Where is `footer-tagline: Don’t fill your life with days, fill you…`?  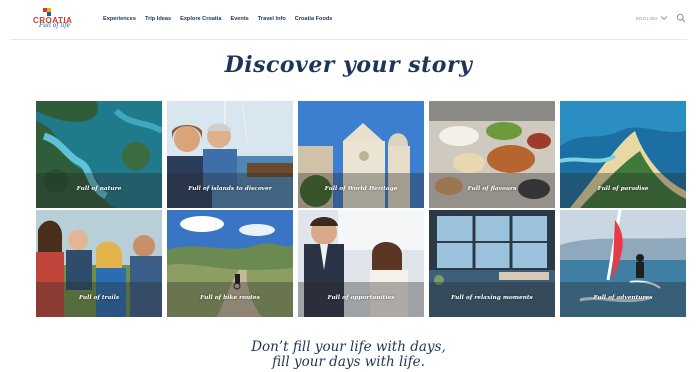
footer-tagline: Don’t fill your life with days, fill you… is located at coordinates (348, 355).